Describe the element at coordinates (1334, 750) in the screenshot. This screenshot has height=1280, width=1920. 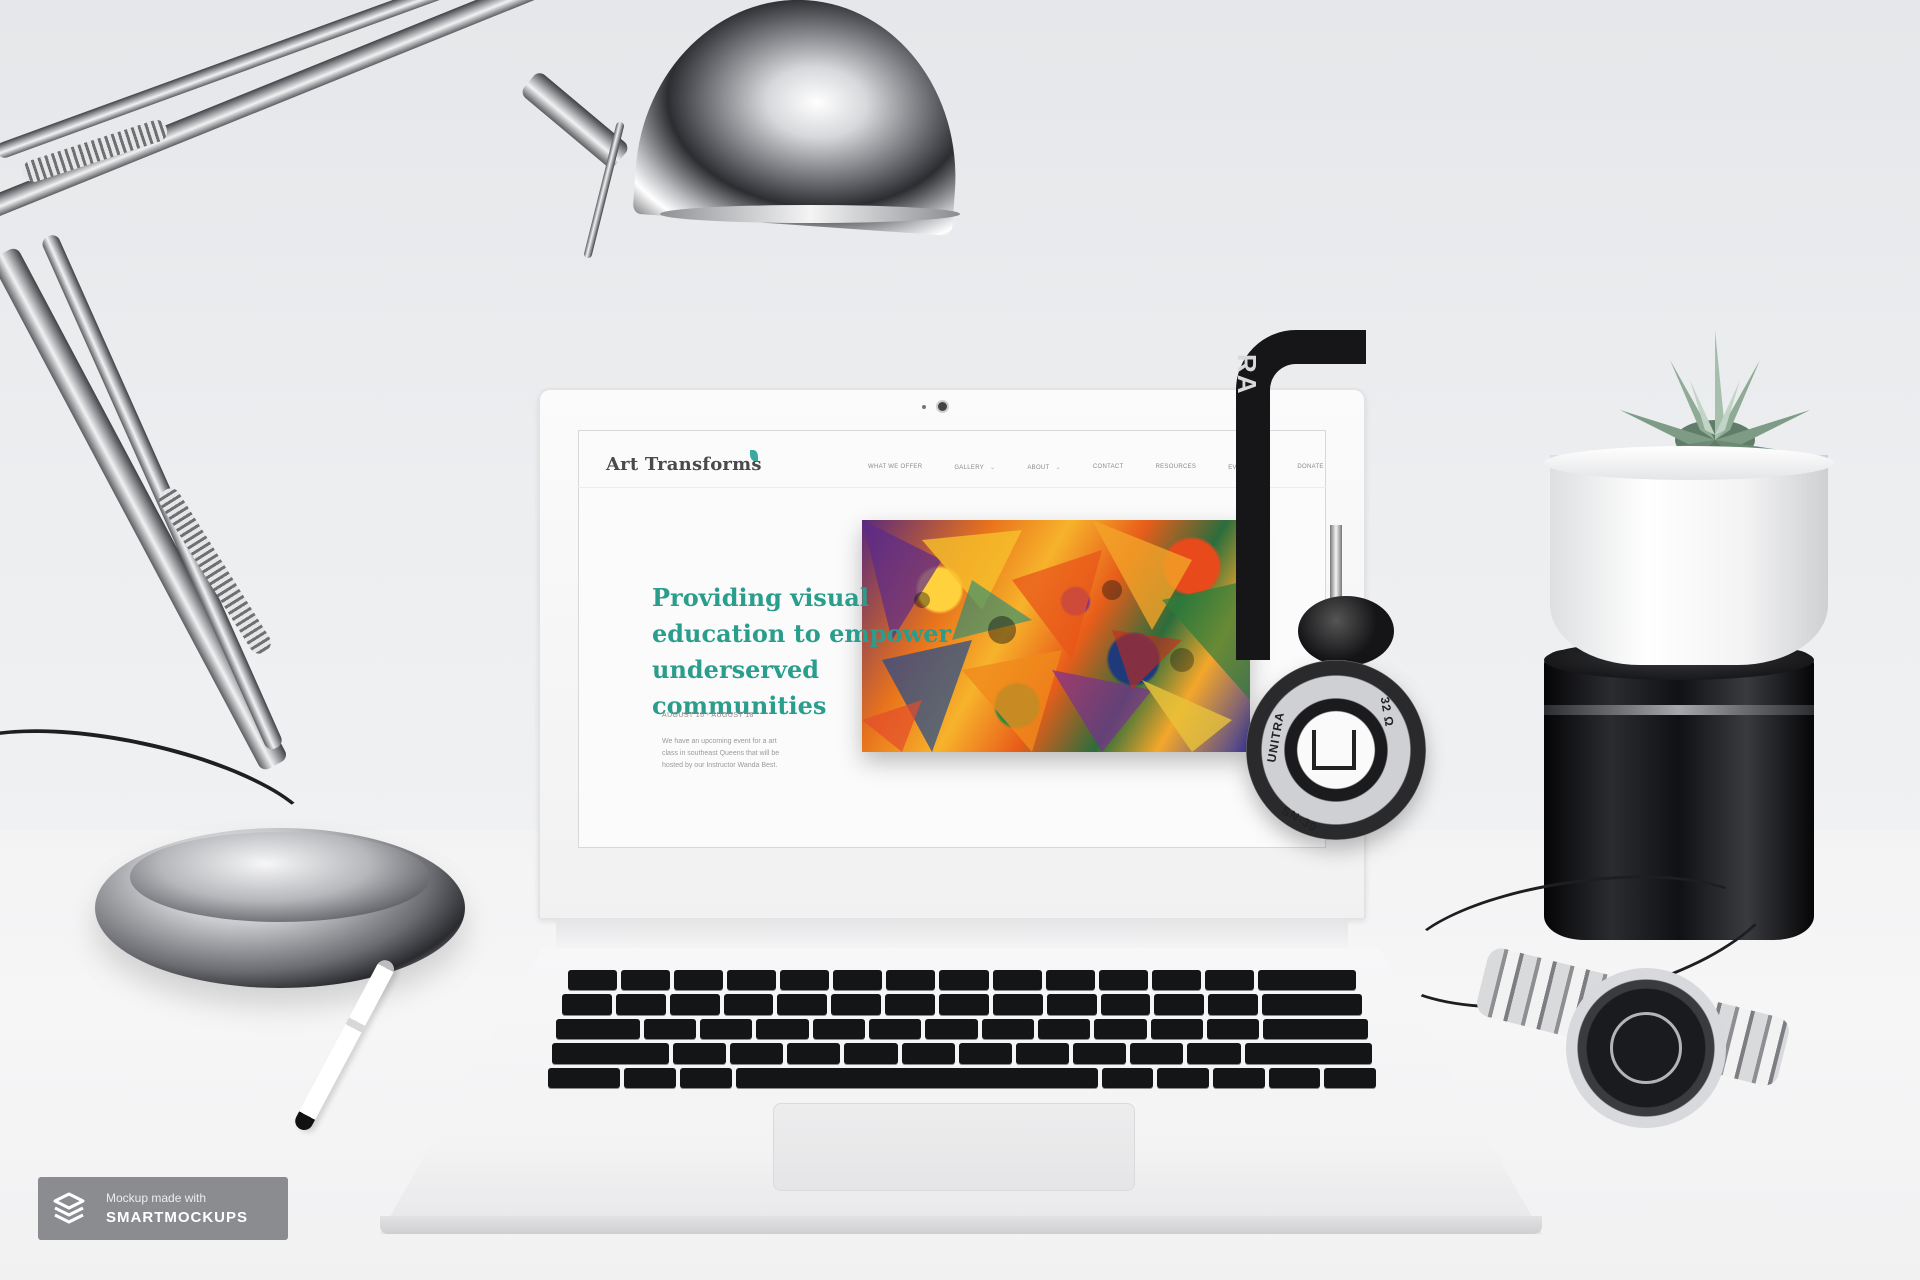
I see `headphone-logo-icon` at that location.